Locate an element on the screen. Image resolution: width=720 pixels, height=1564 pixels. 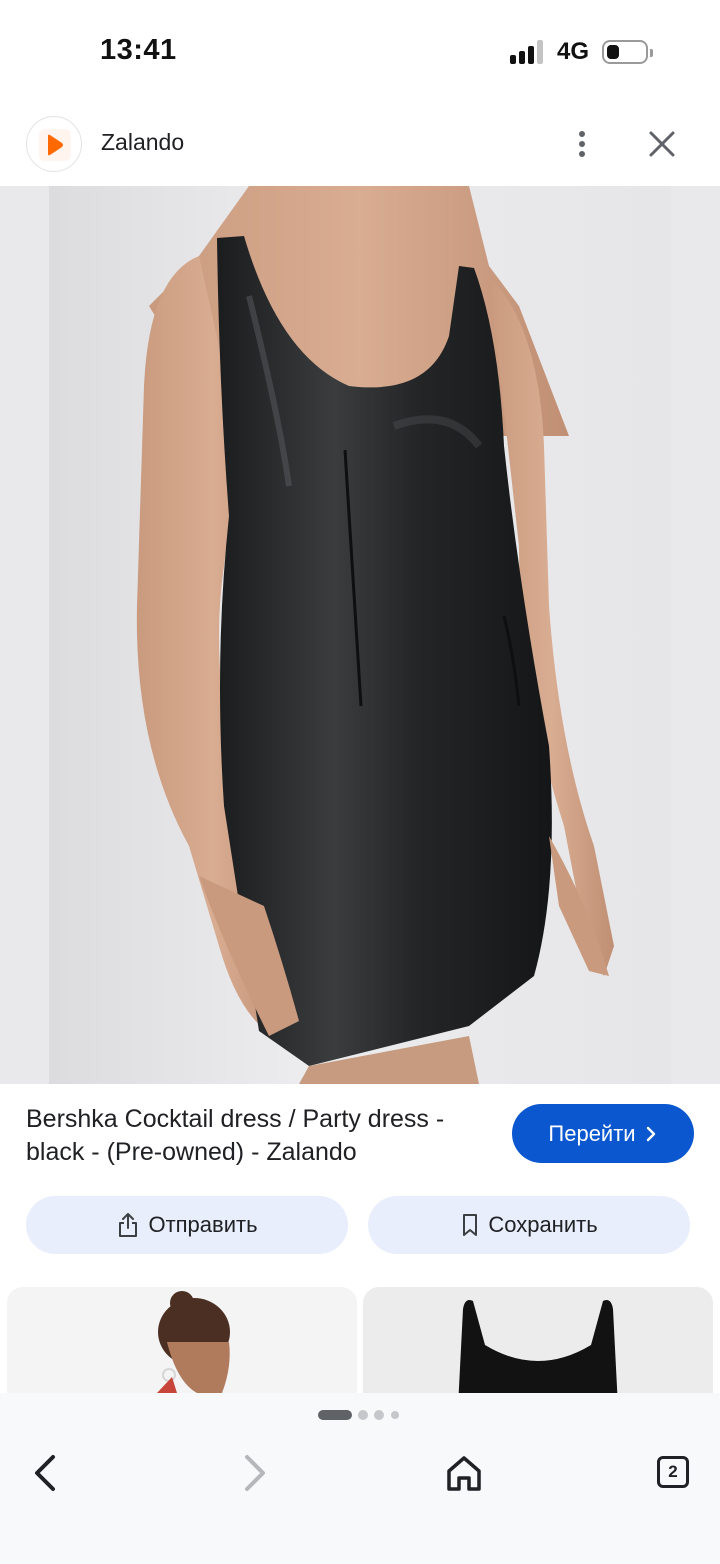
zalando-logo-icon is located at coordinates (55, 145).